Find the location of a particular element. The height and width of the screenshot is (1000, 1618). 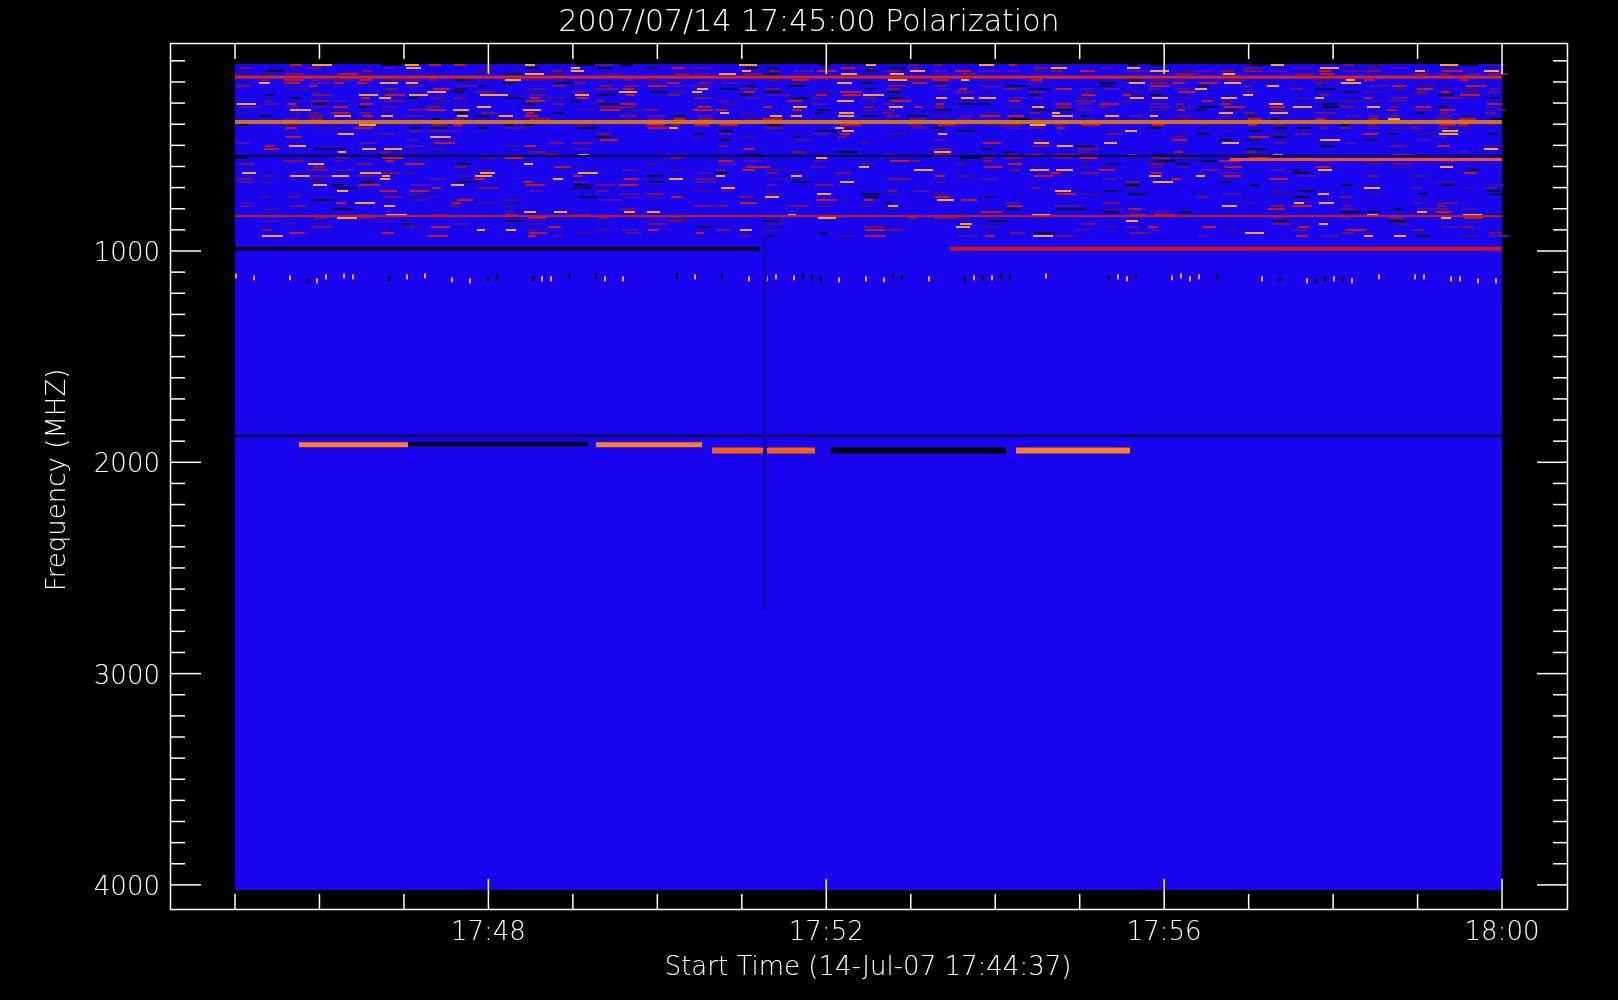

x-tick-label: 17:52 is located at coordinates (826, 931).